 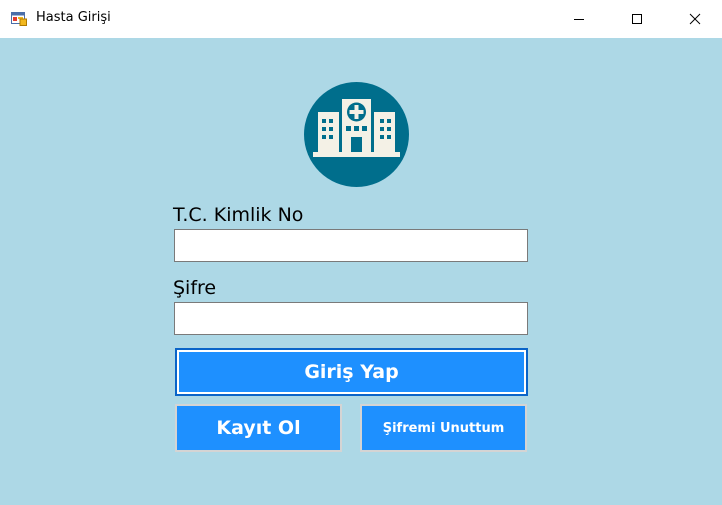 What do you see at coordinates (73, 17) in the screenshot?
I see `window-title: Hasta Girişi` at bounding box center [73, 17].